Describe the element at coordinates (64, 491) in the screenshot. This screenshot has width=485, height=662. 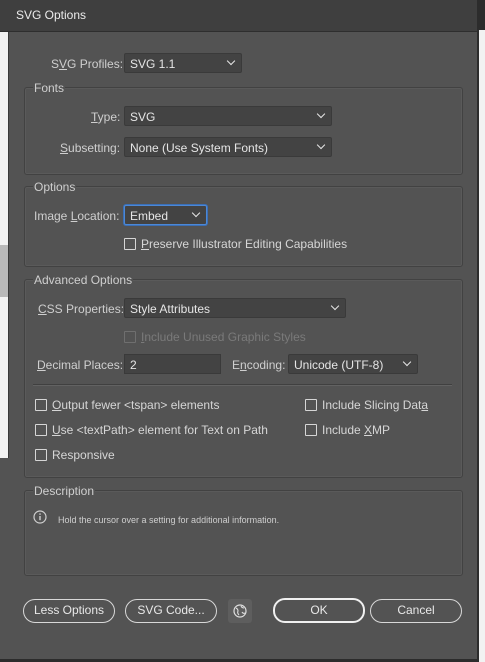
I see `description-group-label: Description` at that location.